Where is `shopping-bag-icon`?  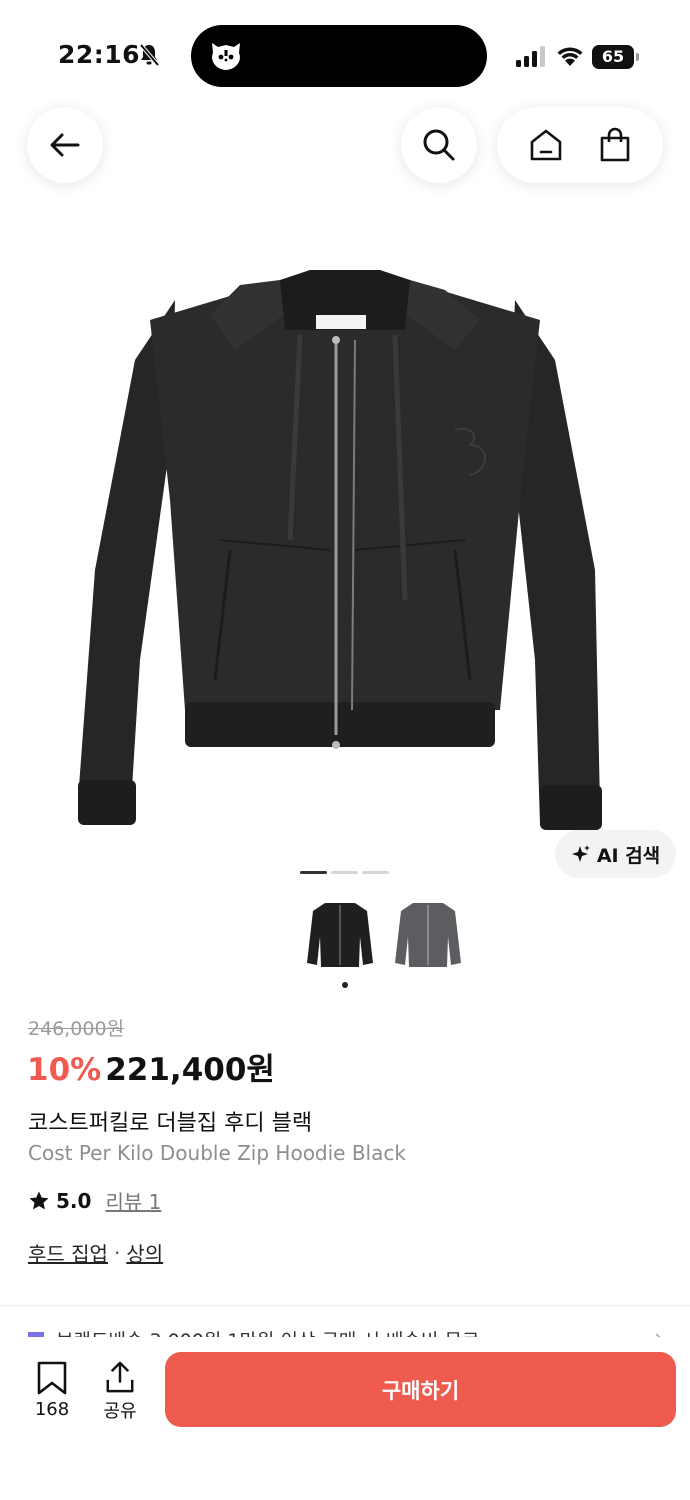
shopping-bag-icon is located at coordinates (614, 144).